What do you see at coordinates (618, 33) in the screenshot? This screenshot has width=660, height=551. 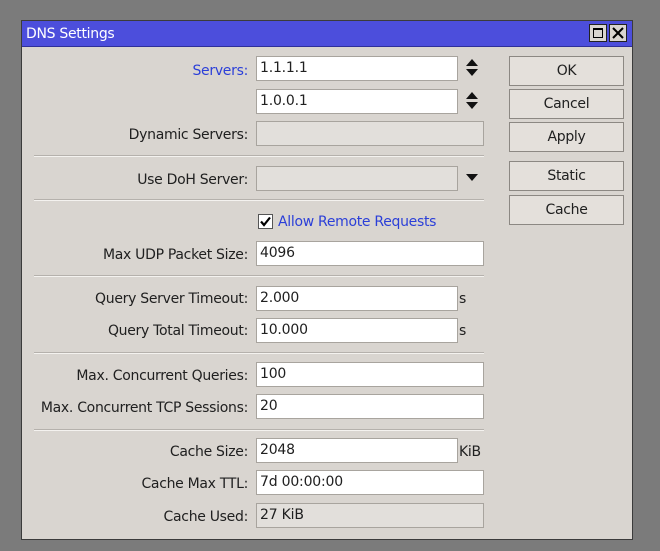 I see `close-icon` at bounding box center [618, 33].